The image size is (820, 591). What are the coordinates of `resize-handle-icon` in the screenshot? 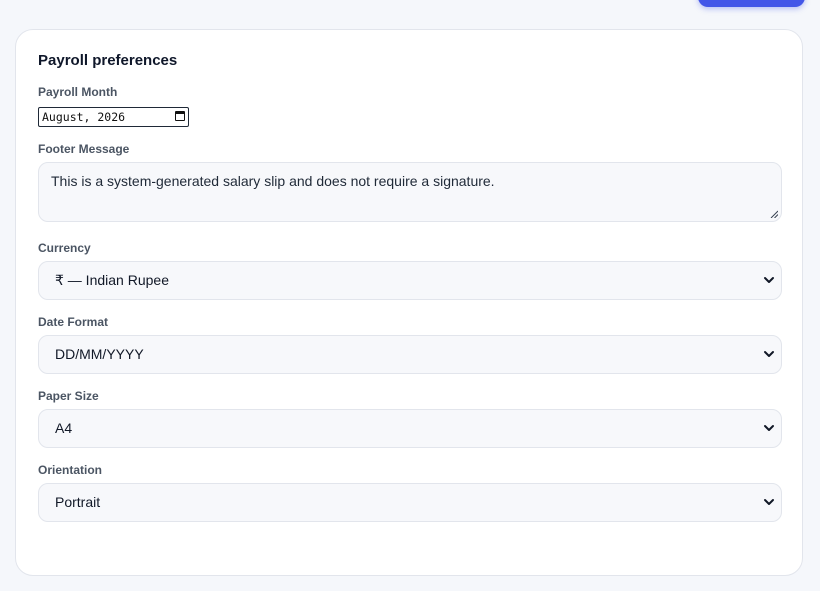 It's located at (774, 214).